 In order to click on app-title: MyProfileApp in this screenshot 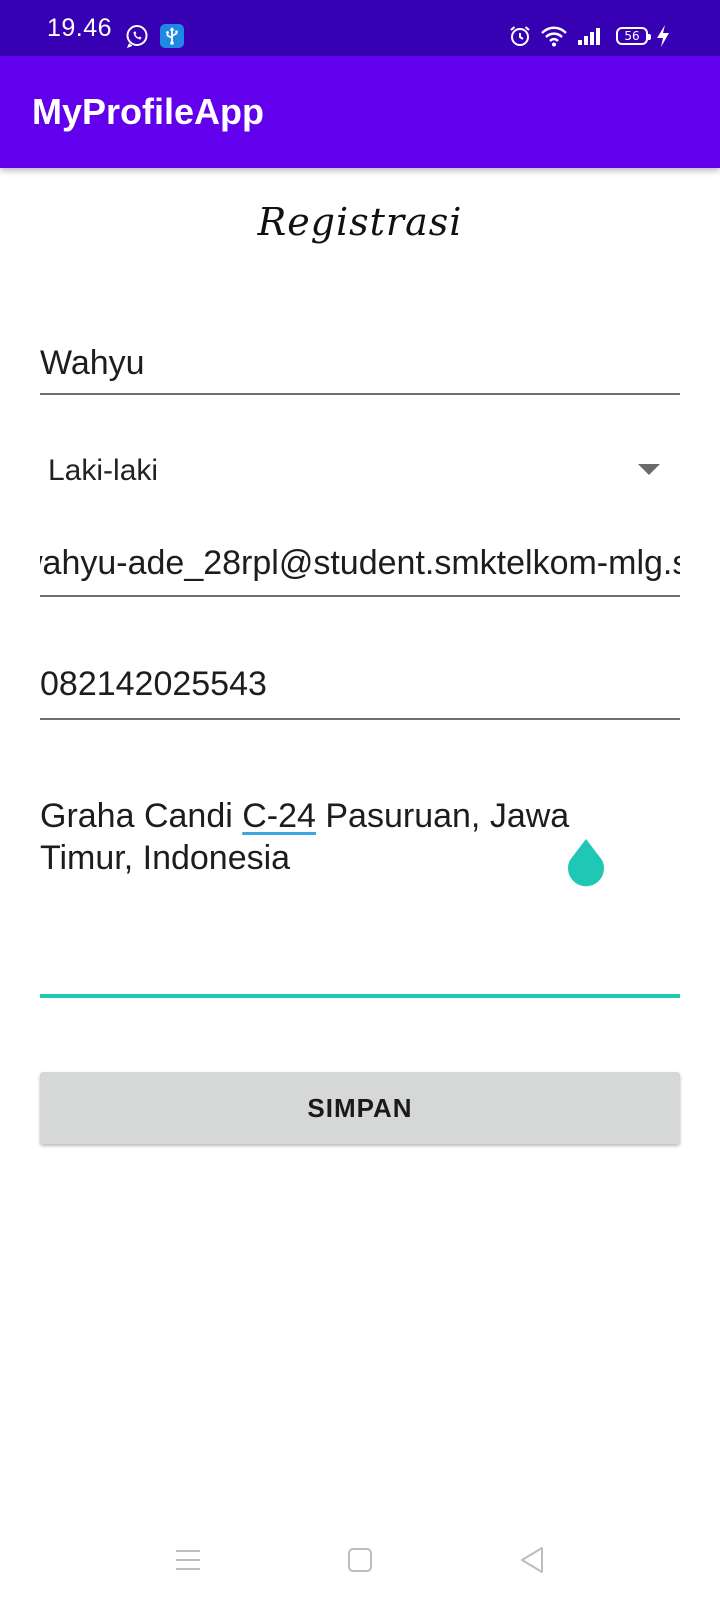, I will do `click(148, 111)`.